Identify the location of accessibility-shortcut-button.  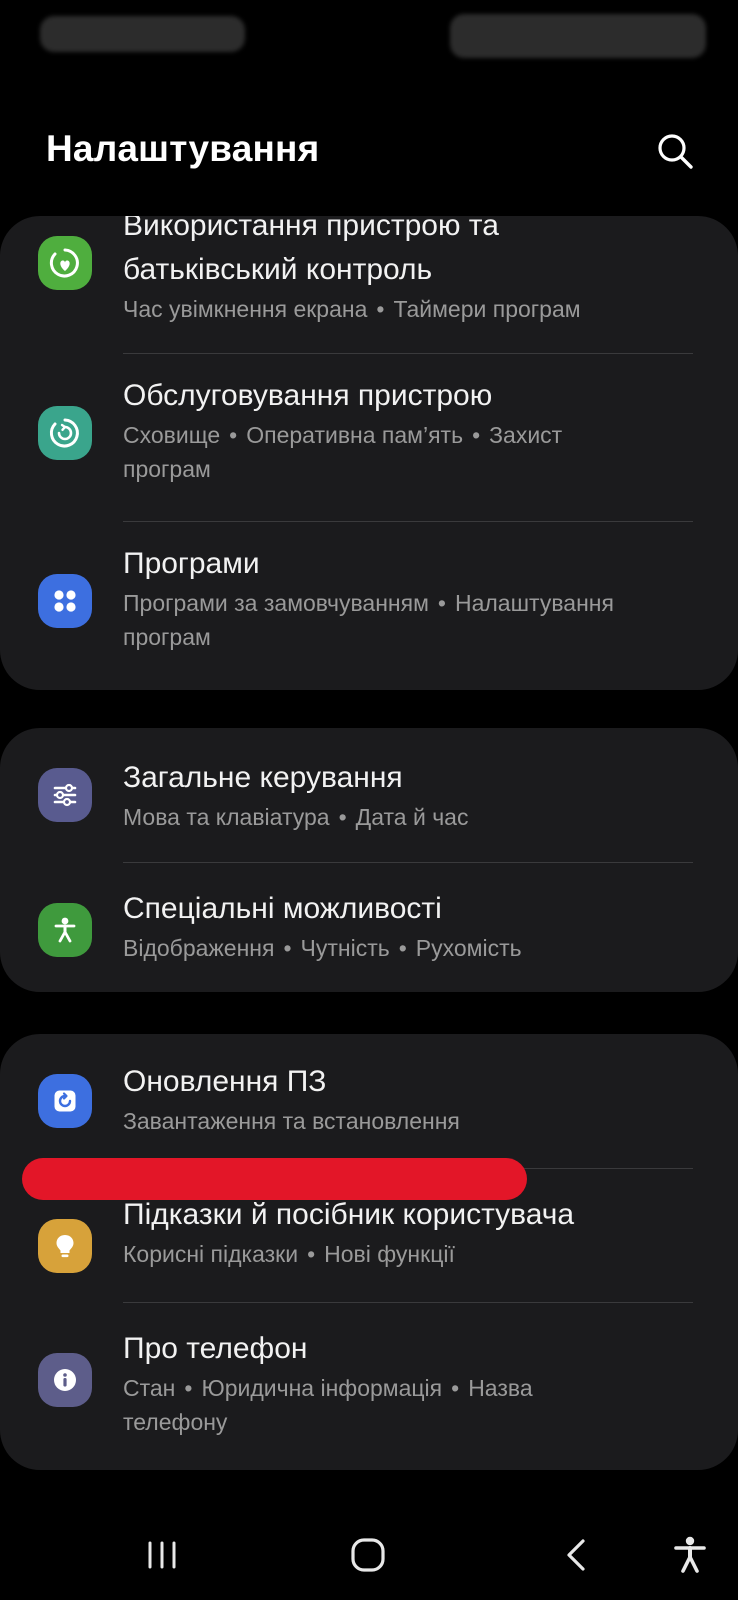
(690, 1555).